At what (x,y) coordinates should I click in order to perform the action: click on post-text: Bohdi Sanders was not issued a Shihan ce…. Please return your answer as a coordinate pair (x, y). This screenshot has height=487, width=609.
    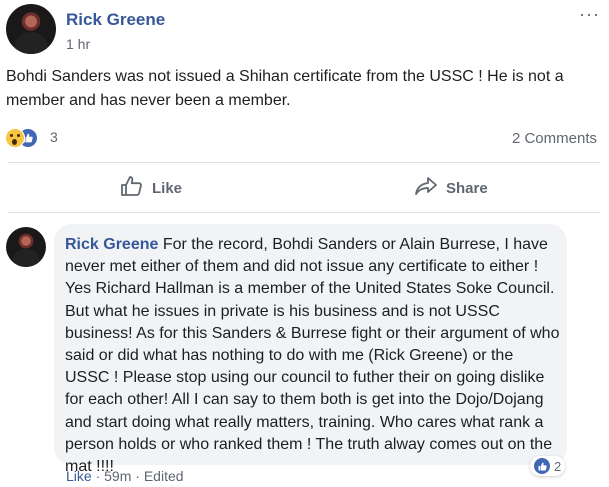
    Looking at the image, I should click on (285, 88).